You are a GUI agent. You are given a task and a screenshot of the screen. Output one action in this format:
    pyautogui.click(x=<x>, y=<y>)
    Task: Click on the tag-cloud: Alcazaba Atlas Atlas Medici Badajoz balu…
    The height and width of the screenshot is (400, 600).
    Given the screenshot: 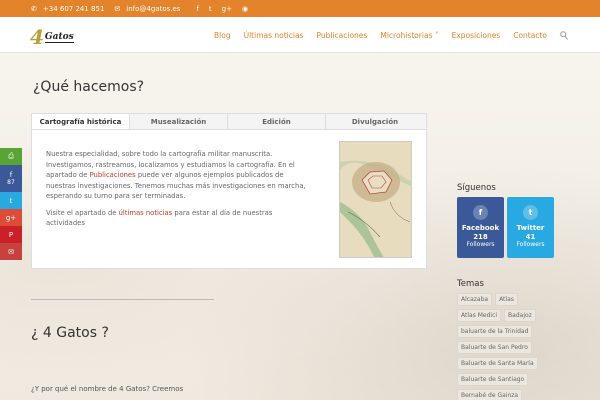 What is the action you would take?
    pyautogui.click(x=507, y=346)
    